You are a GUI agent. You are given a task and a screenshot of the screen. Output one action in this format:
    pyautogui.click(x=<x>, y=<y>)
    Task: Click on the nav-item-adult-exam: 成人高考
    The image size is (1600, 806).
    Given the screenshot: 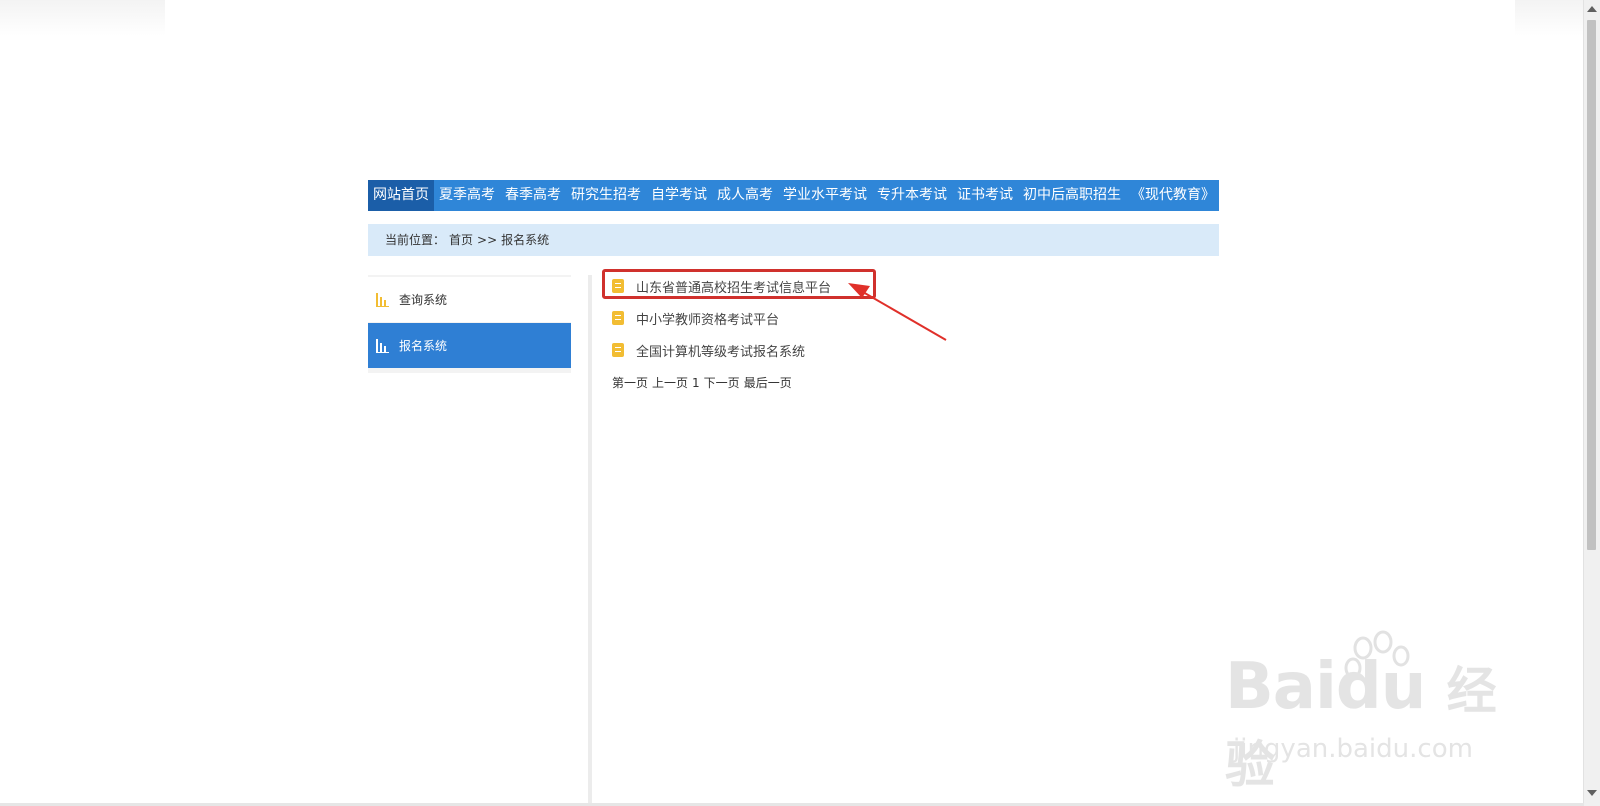 What is the action you would take?
    pyautogui.click(x=745, y=195)
    